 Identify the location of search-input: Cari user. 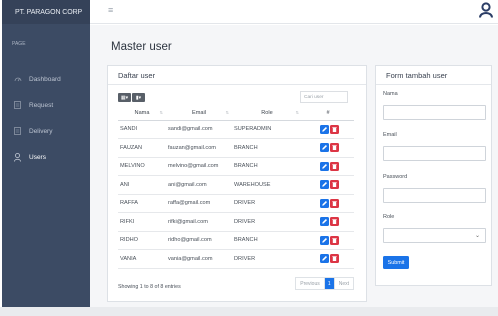
(324, 97).